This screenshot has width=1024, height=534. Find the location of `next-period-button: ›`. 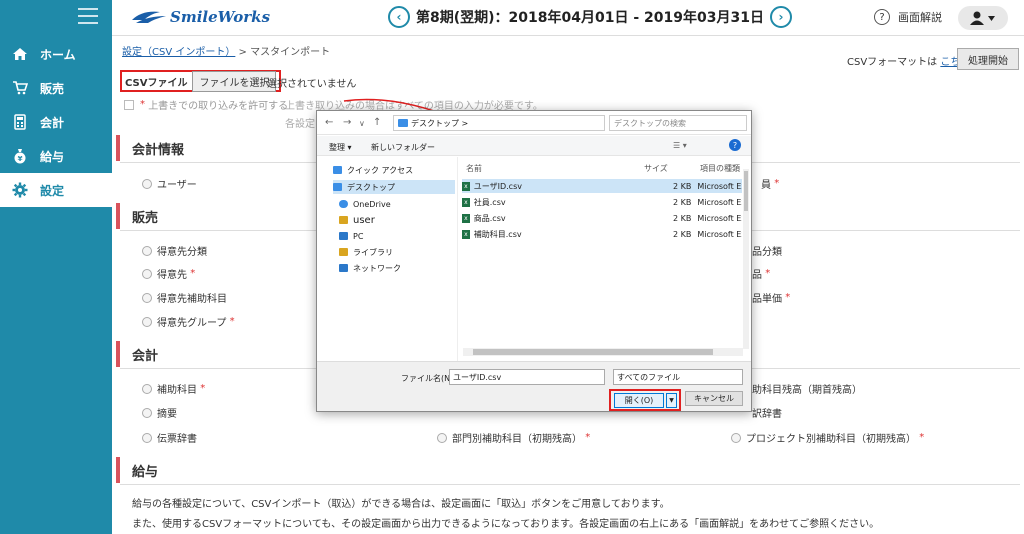

next-period-button: › is located at coordinates (780, 17).